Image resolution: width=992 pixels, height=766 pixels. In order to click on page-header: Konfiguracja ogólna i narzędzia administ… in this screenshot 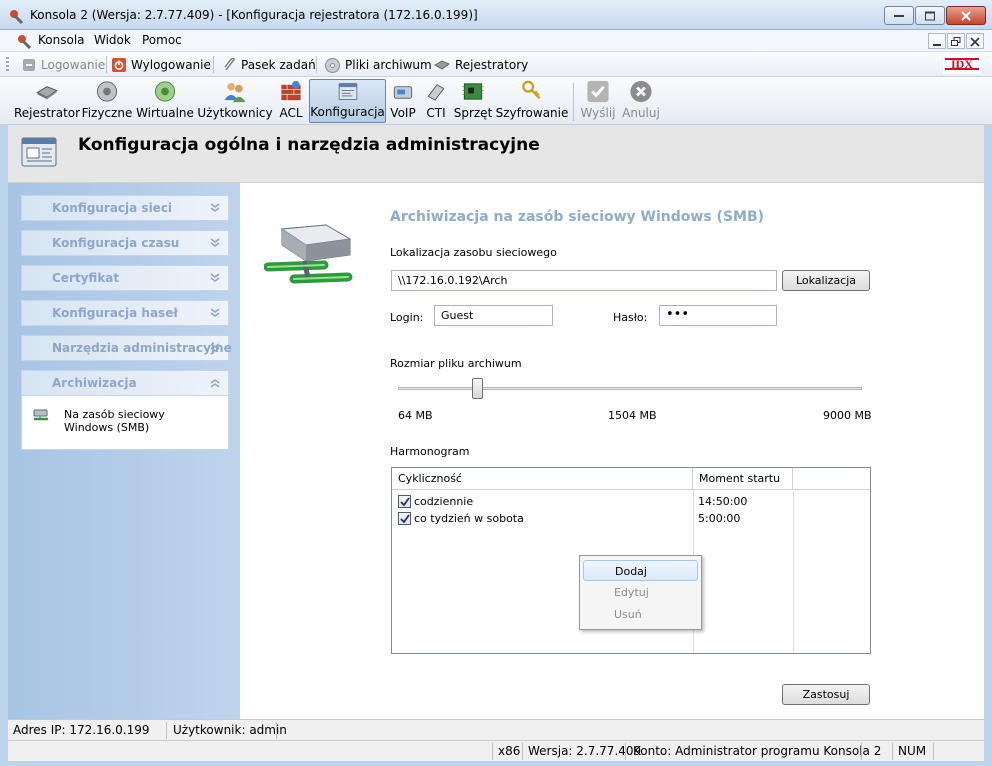, I will do `click(496, 154)`.